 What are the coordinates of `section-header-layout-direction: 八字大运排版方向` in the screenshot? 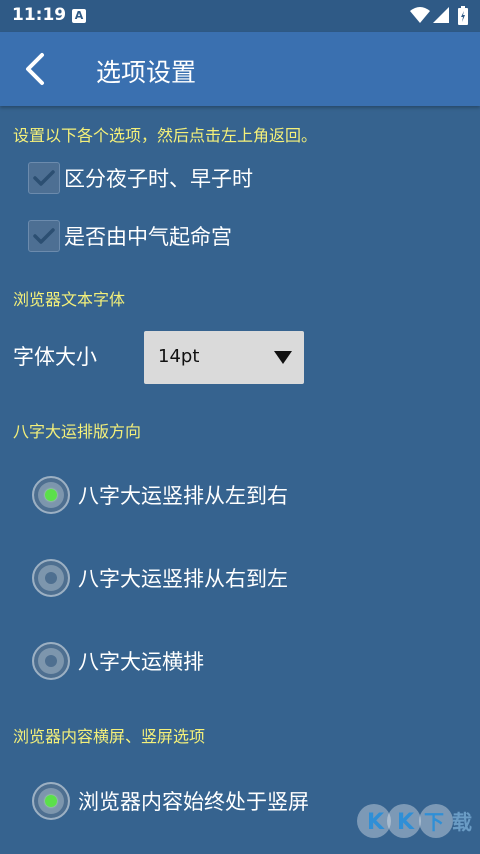 It's located at (77, 431).